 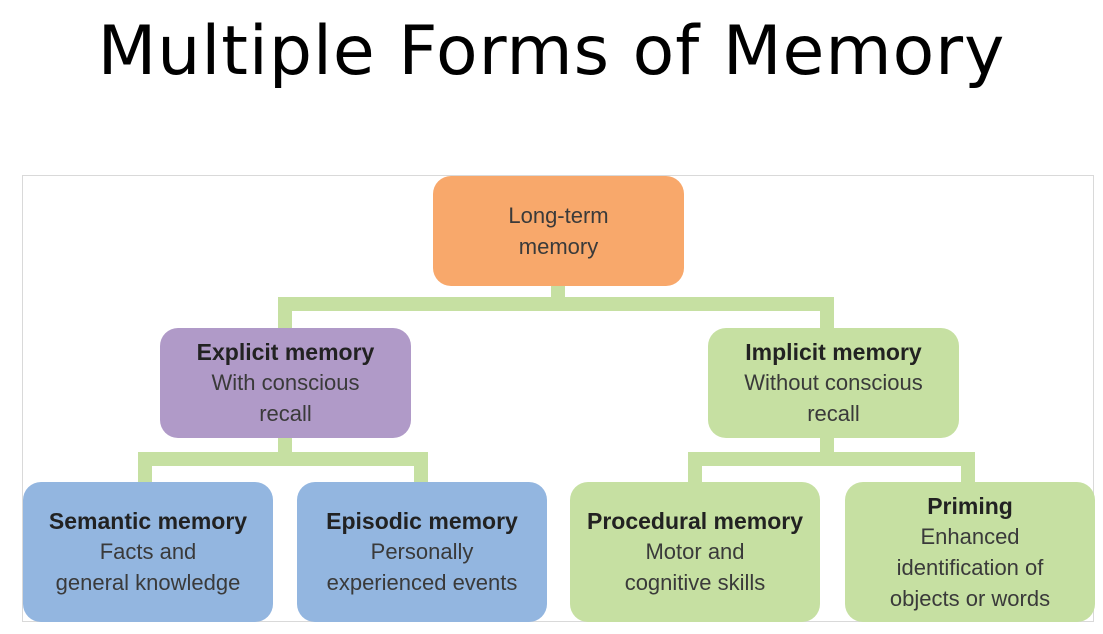 I want to click on connector-root-left-drop, so click(x=285, y=314).